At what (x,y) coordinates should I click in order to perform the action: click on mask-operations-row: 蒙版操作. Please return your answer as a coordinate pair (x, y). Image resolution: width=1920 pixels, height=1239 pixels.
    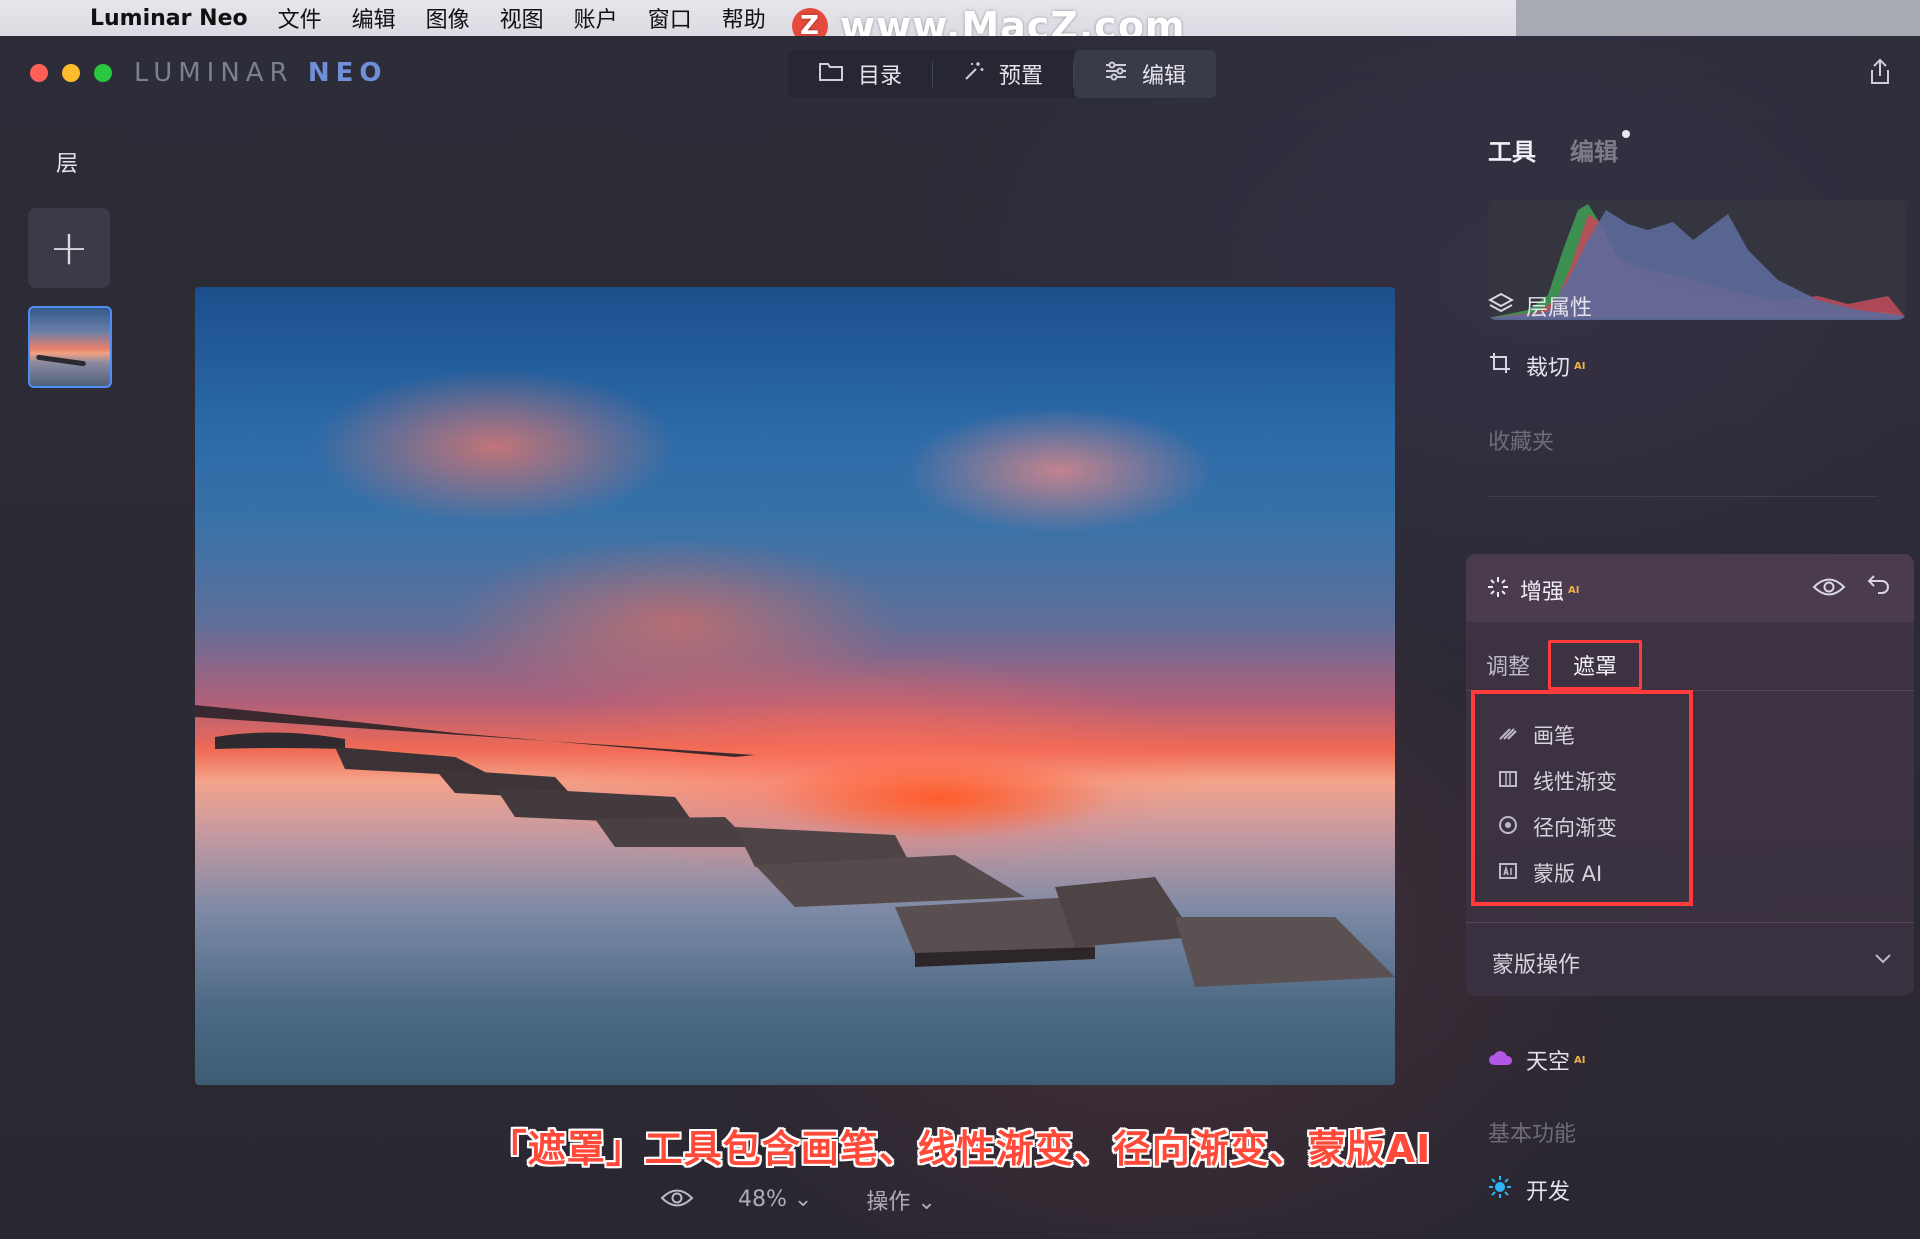
    Looking at the image, I should click on (1690, 959).